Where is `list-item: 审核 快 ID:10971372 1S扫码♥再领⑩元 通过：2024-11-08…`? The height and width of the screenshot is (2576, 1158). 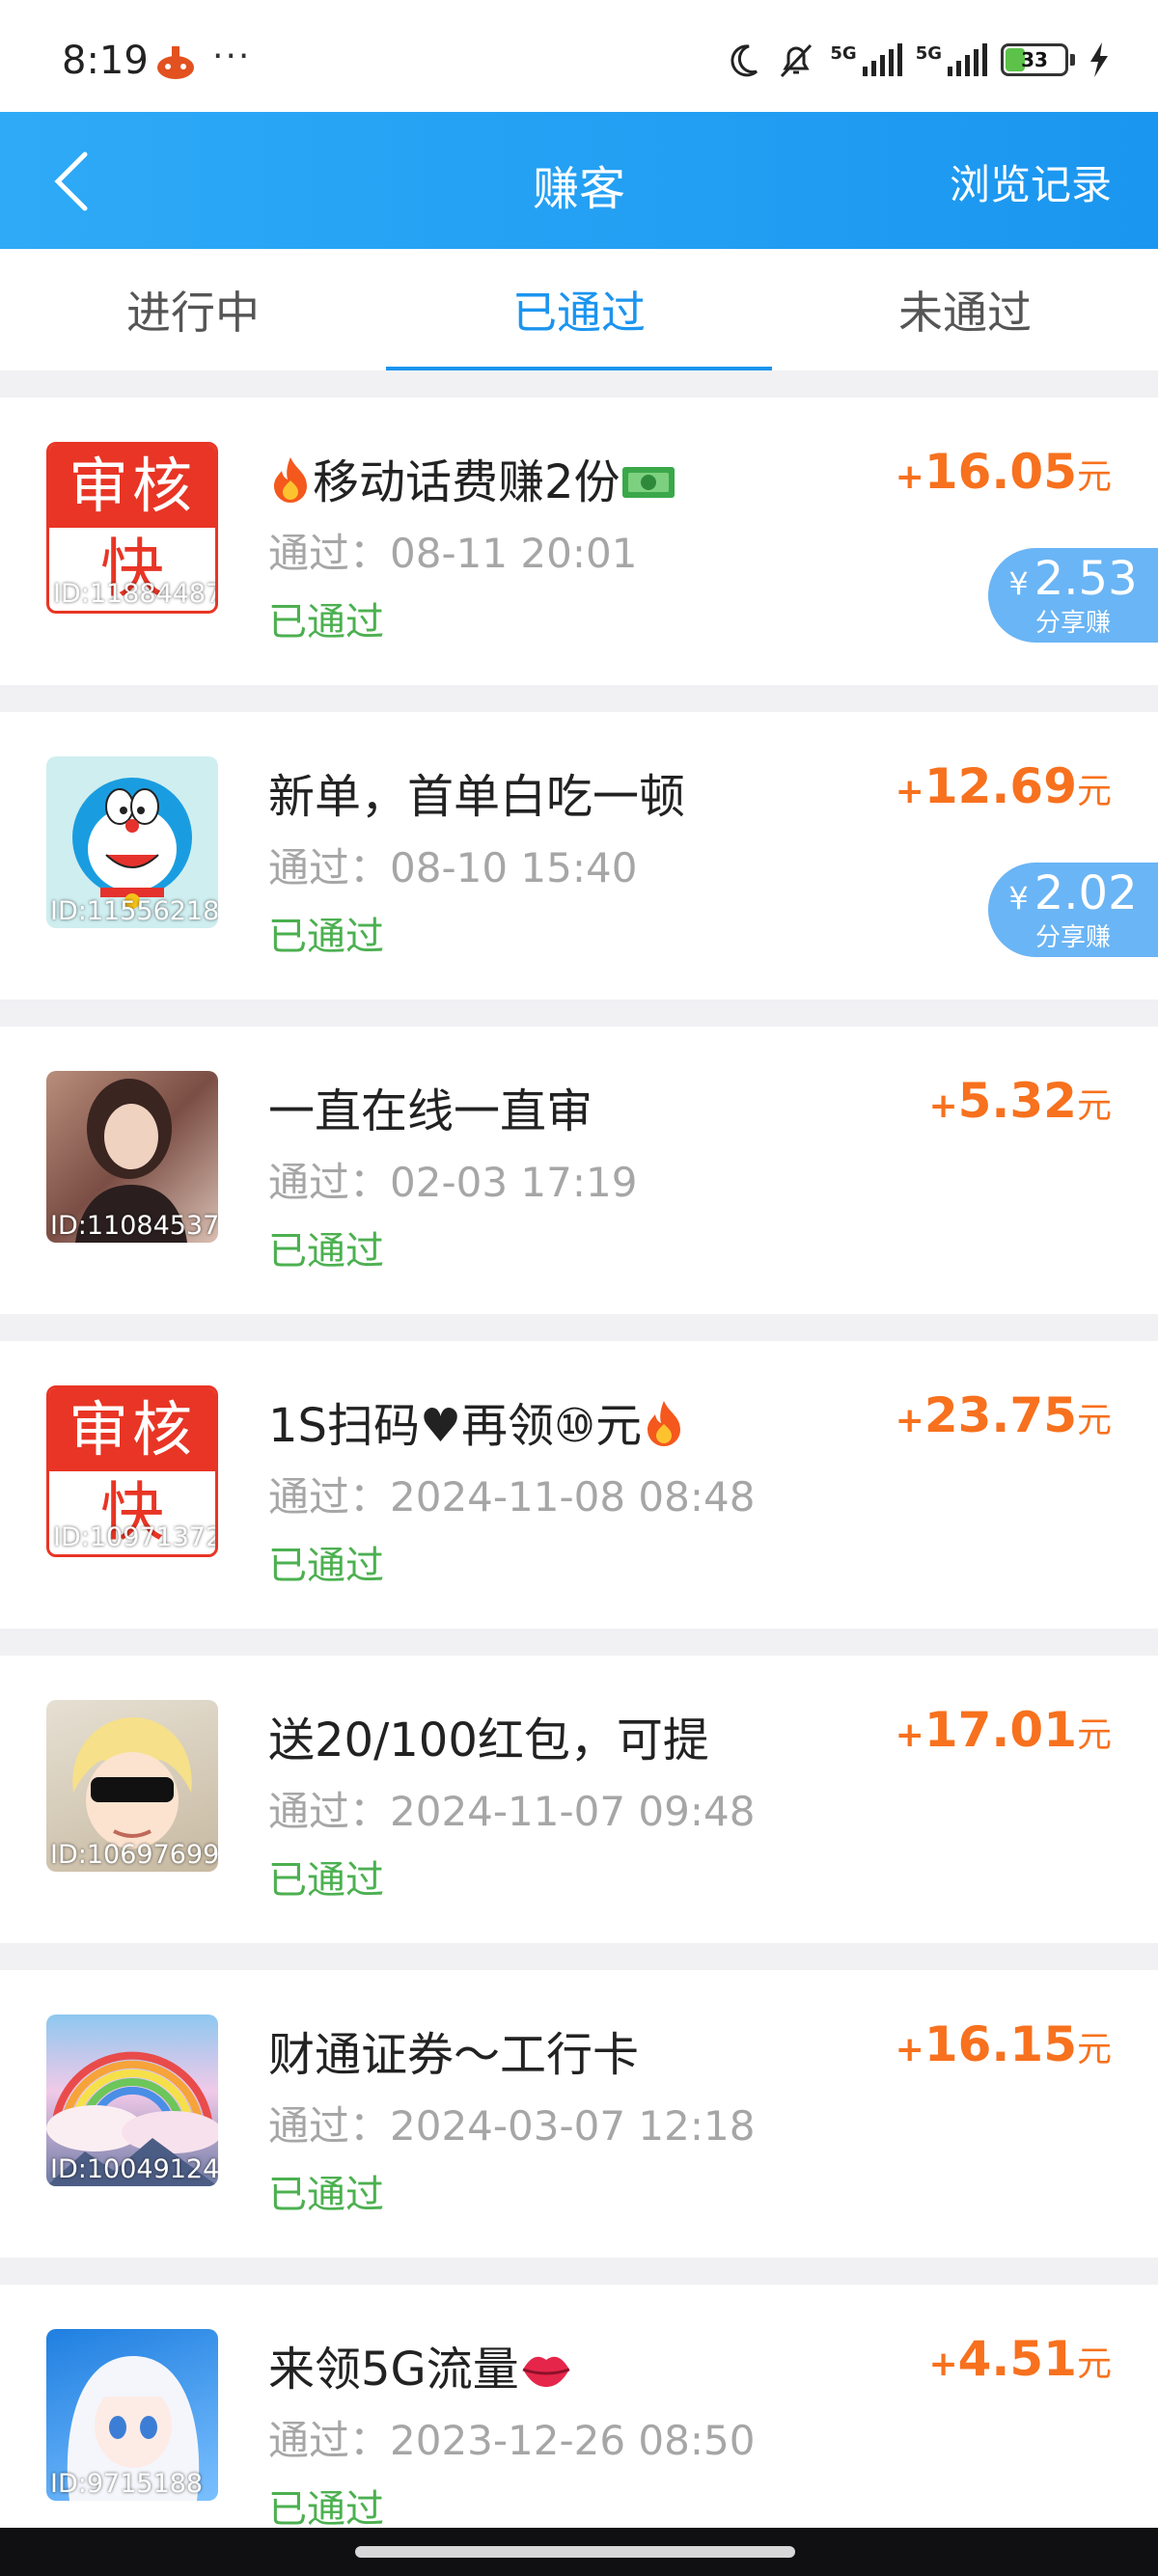
list-item: 审核 快 ID:10971372 1S扫码♥再领⑩元 通过：2024-11-08… is located at coordinates (579, 1485).